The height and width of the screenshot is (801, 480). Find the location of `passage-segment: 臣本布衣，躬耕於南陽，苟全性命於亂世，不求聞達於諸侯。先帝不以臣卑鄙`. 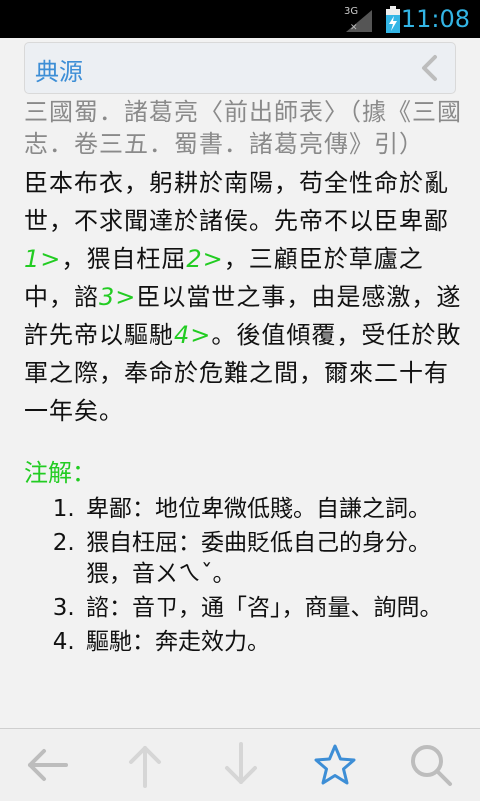

passage-segment: 臣本布衣，躬耕於南陽，苟全性命於亂世，不求聞達於諸侯。先帝不以臣卑鄙 is located at coordinates (236, 202).